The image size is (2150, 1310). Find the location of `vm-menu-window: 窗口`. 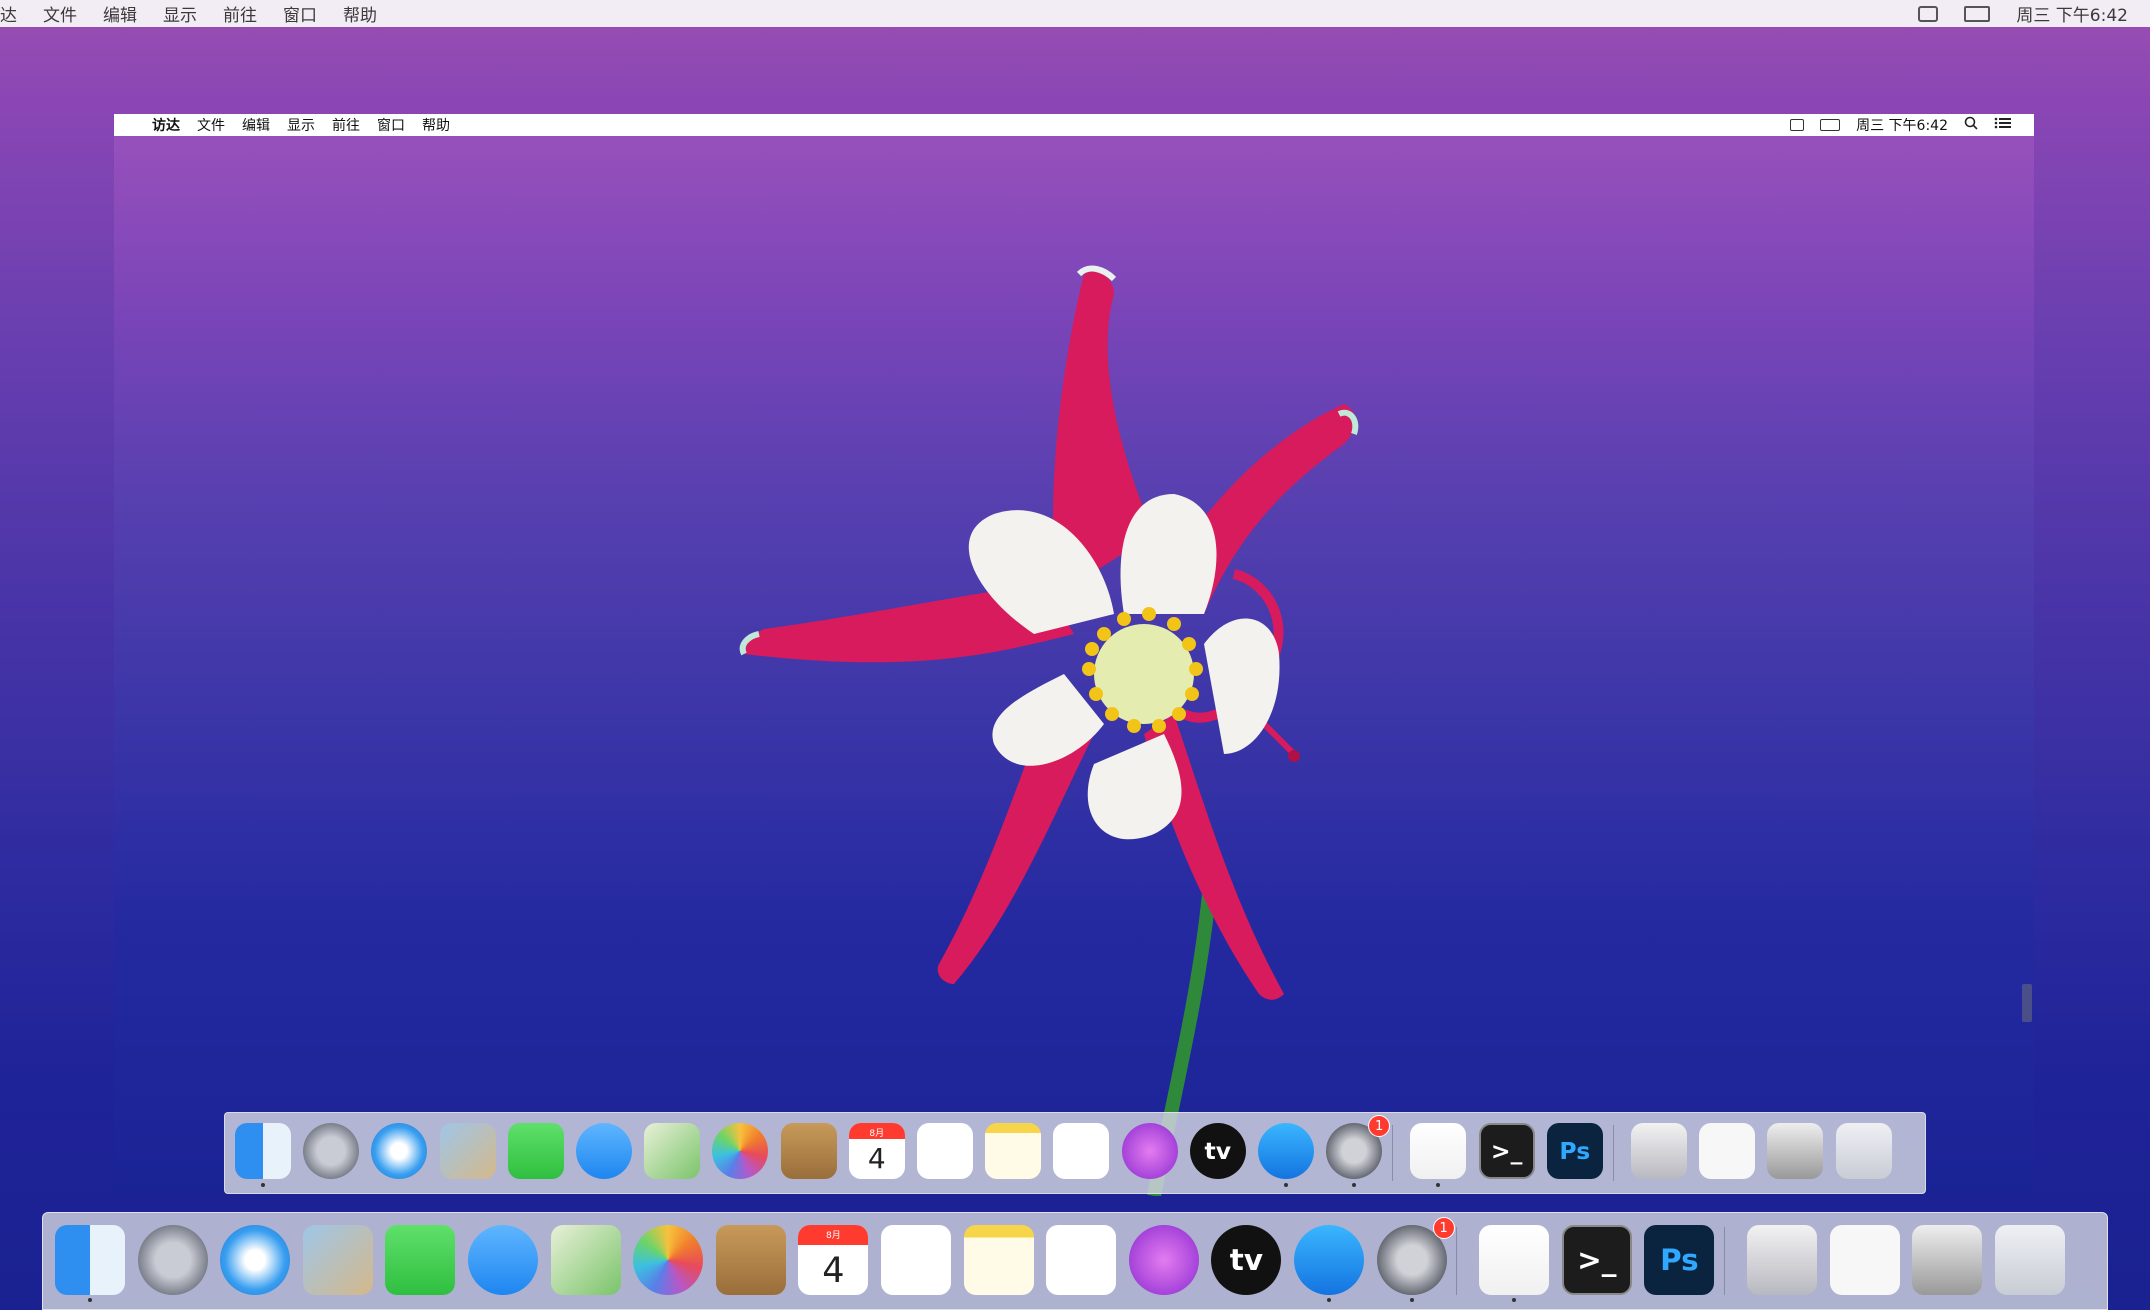

vm-menu-window: 窗口 is located at coordinates (391, 125).